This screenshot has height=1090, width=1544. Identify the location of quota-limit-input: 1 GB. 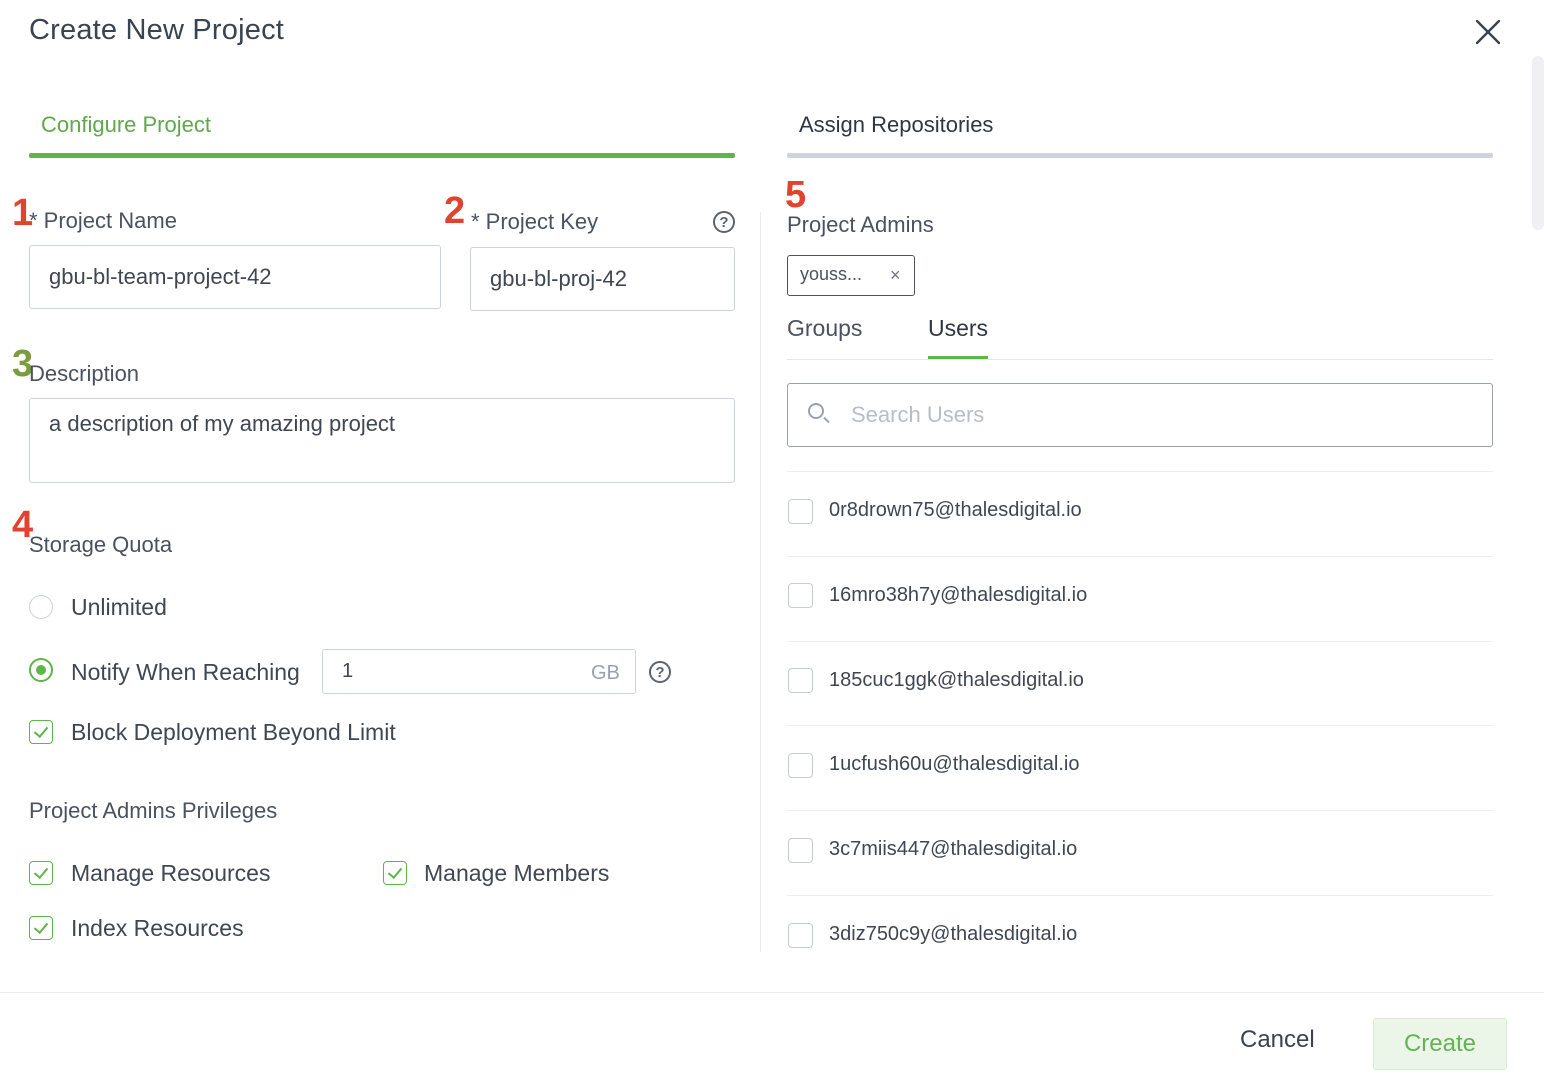
(479, 671).